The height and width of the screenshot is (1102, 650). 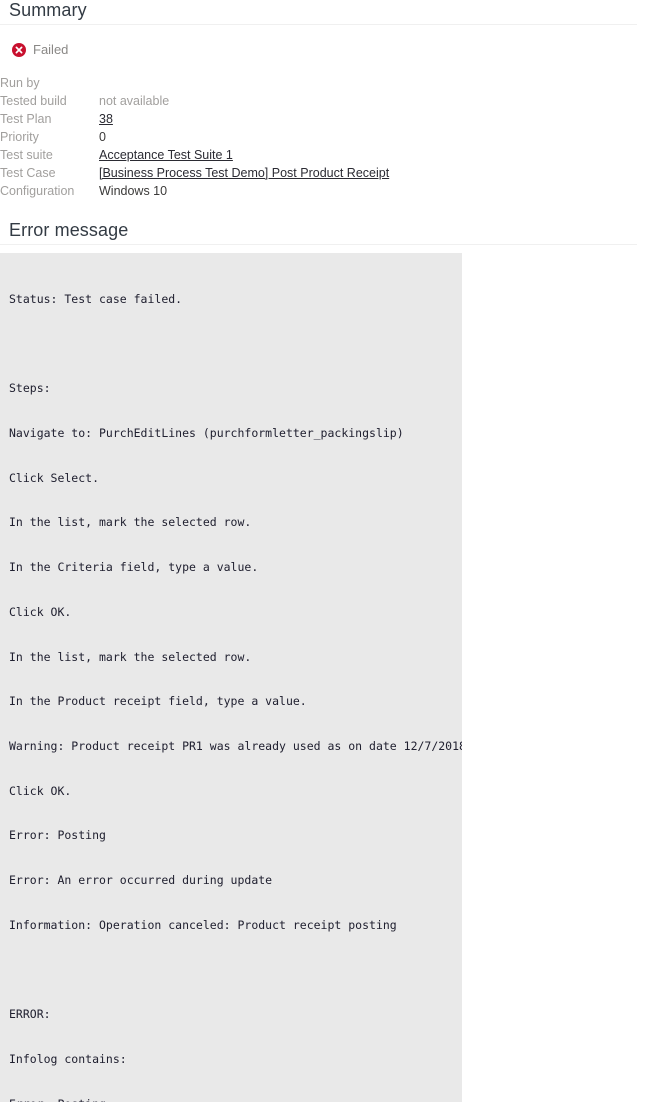 I want to click on log-line: Infolog contains:, so click(x=68, y=1059).